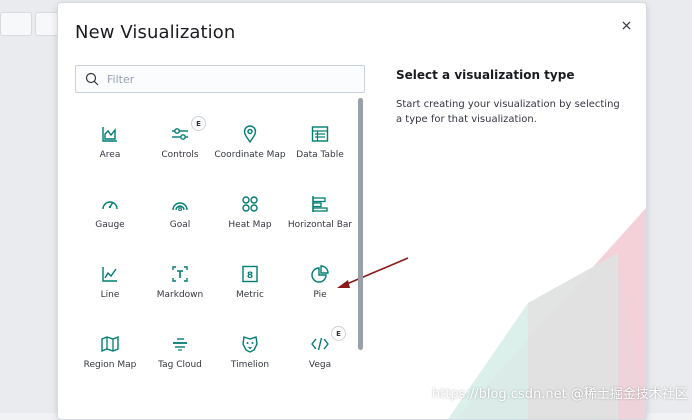 The image size is (692, 420). I want to click on tile-pie: Pie, so click(320, 275).